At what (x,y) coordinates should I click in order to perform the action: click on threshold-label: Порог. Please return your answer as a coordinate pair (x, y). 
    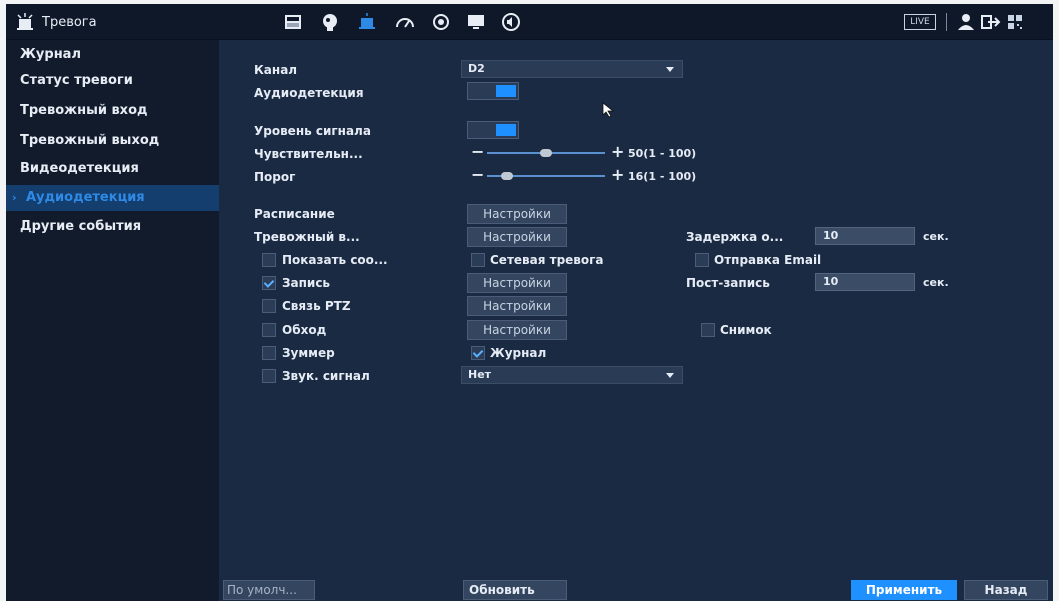
    Looking at the image, I should click on (275, 177).